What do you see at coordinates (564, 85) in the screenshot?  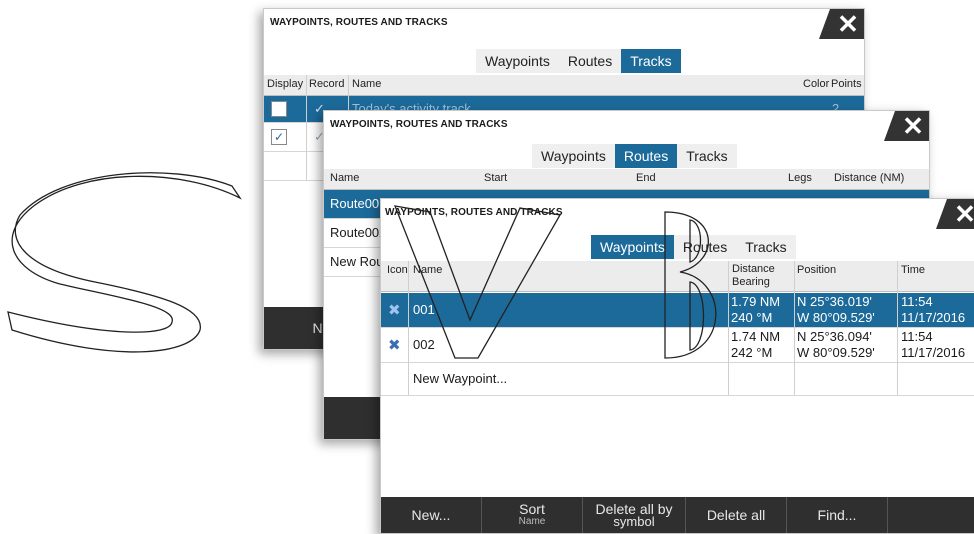 I see `table-header: Display Record Name Color Points` at bounding box center [564, 85].